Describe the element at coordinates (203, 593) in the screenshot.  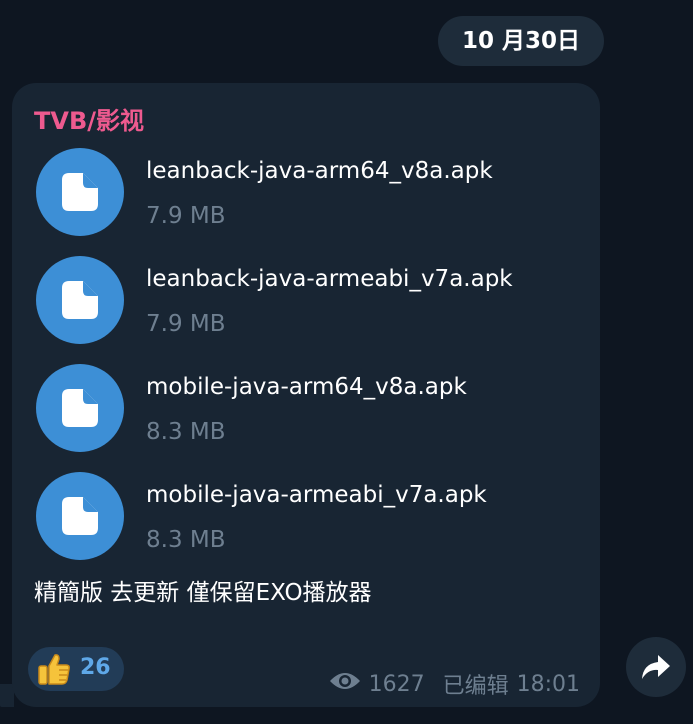
I see `message-caption: 精簡版 去更新 僅保留EXO播放器` at that location.